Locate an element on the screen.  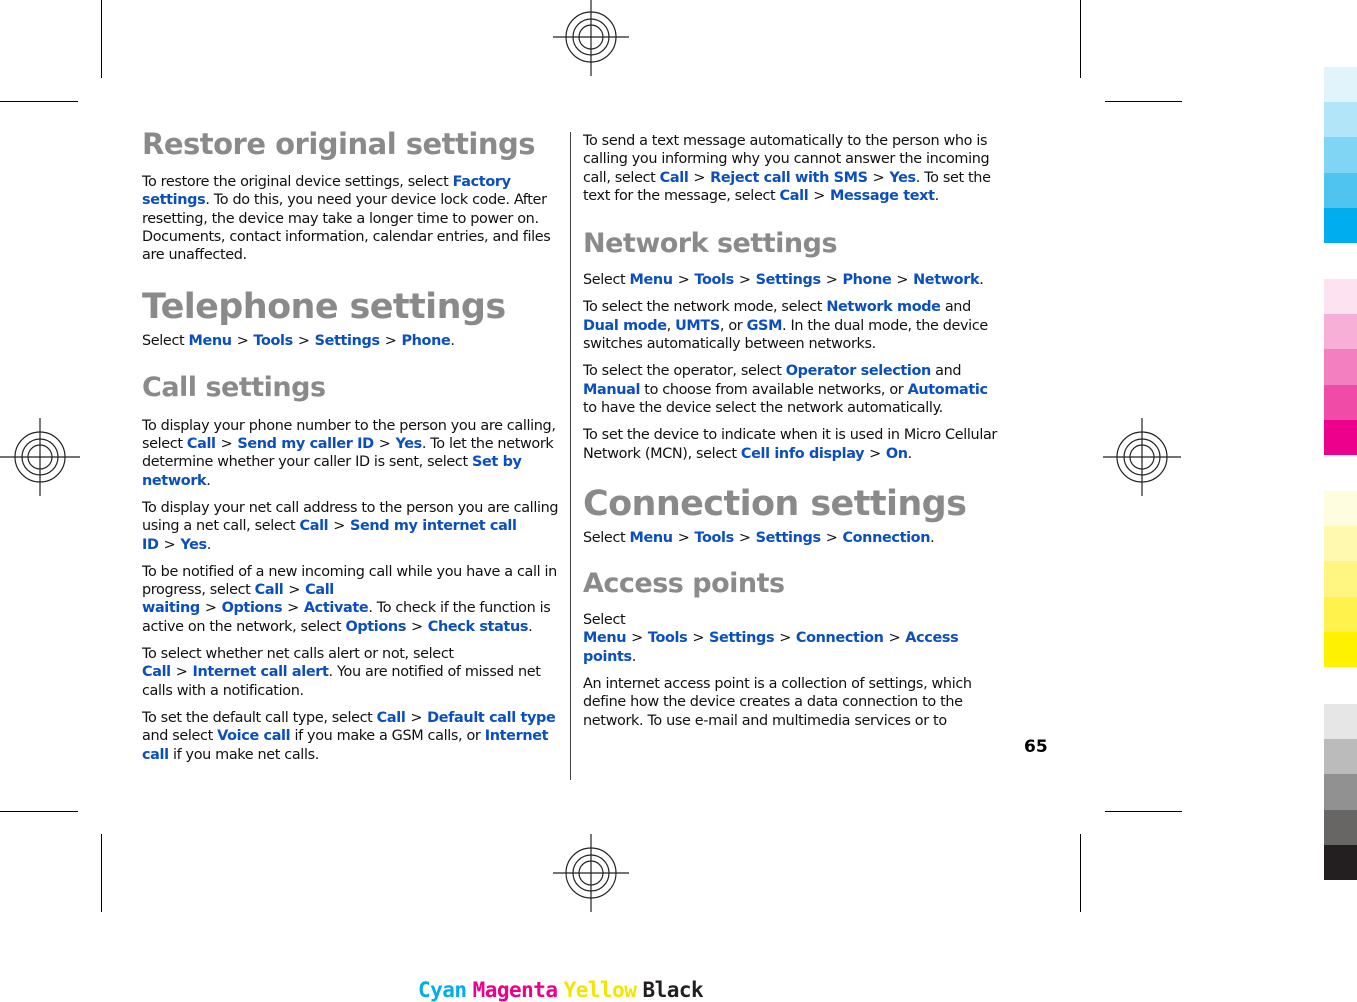
link-internet-call-alert: Internet call alert is located at coordinates (260, 672).